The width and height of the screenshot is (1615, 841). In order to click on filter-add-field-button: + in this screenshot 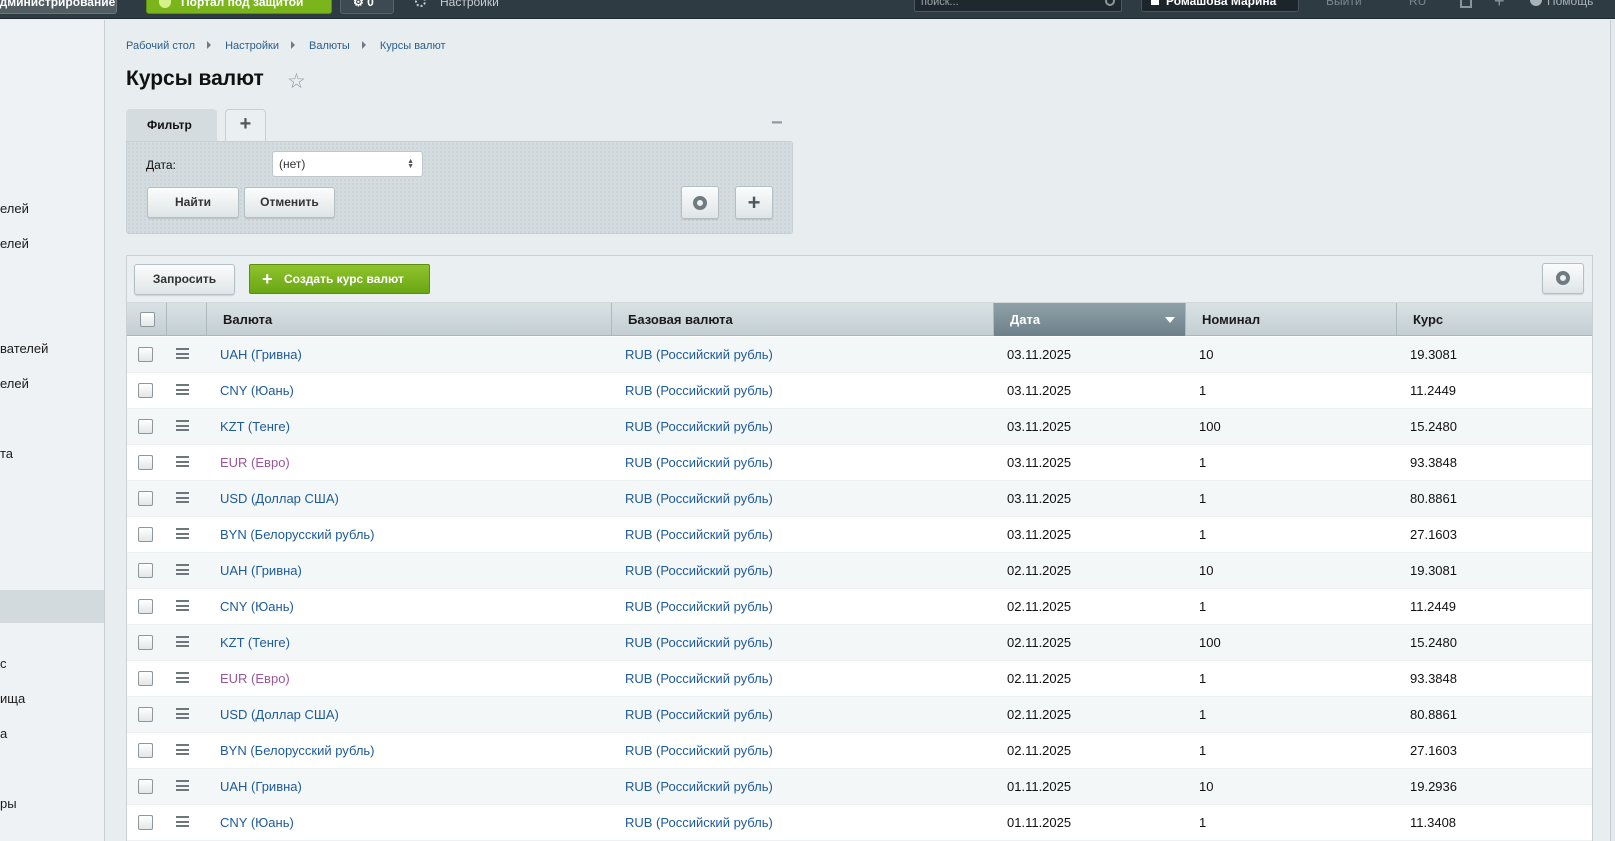, I will do `click(754, 202)`.